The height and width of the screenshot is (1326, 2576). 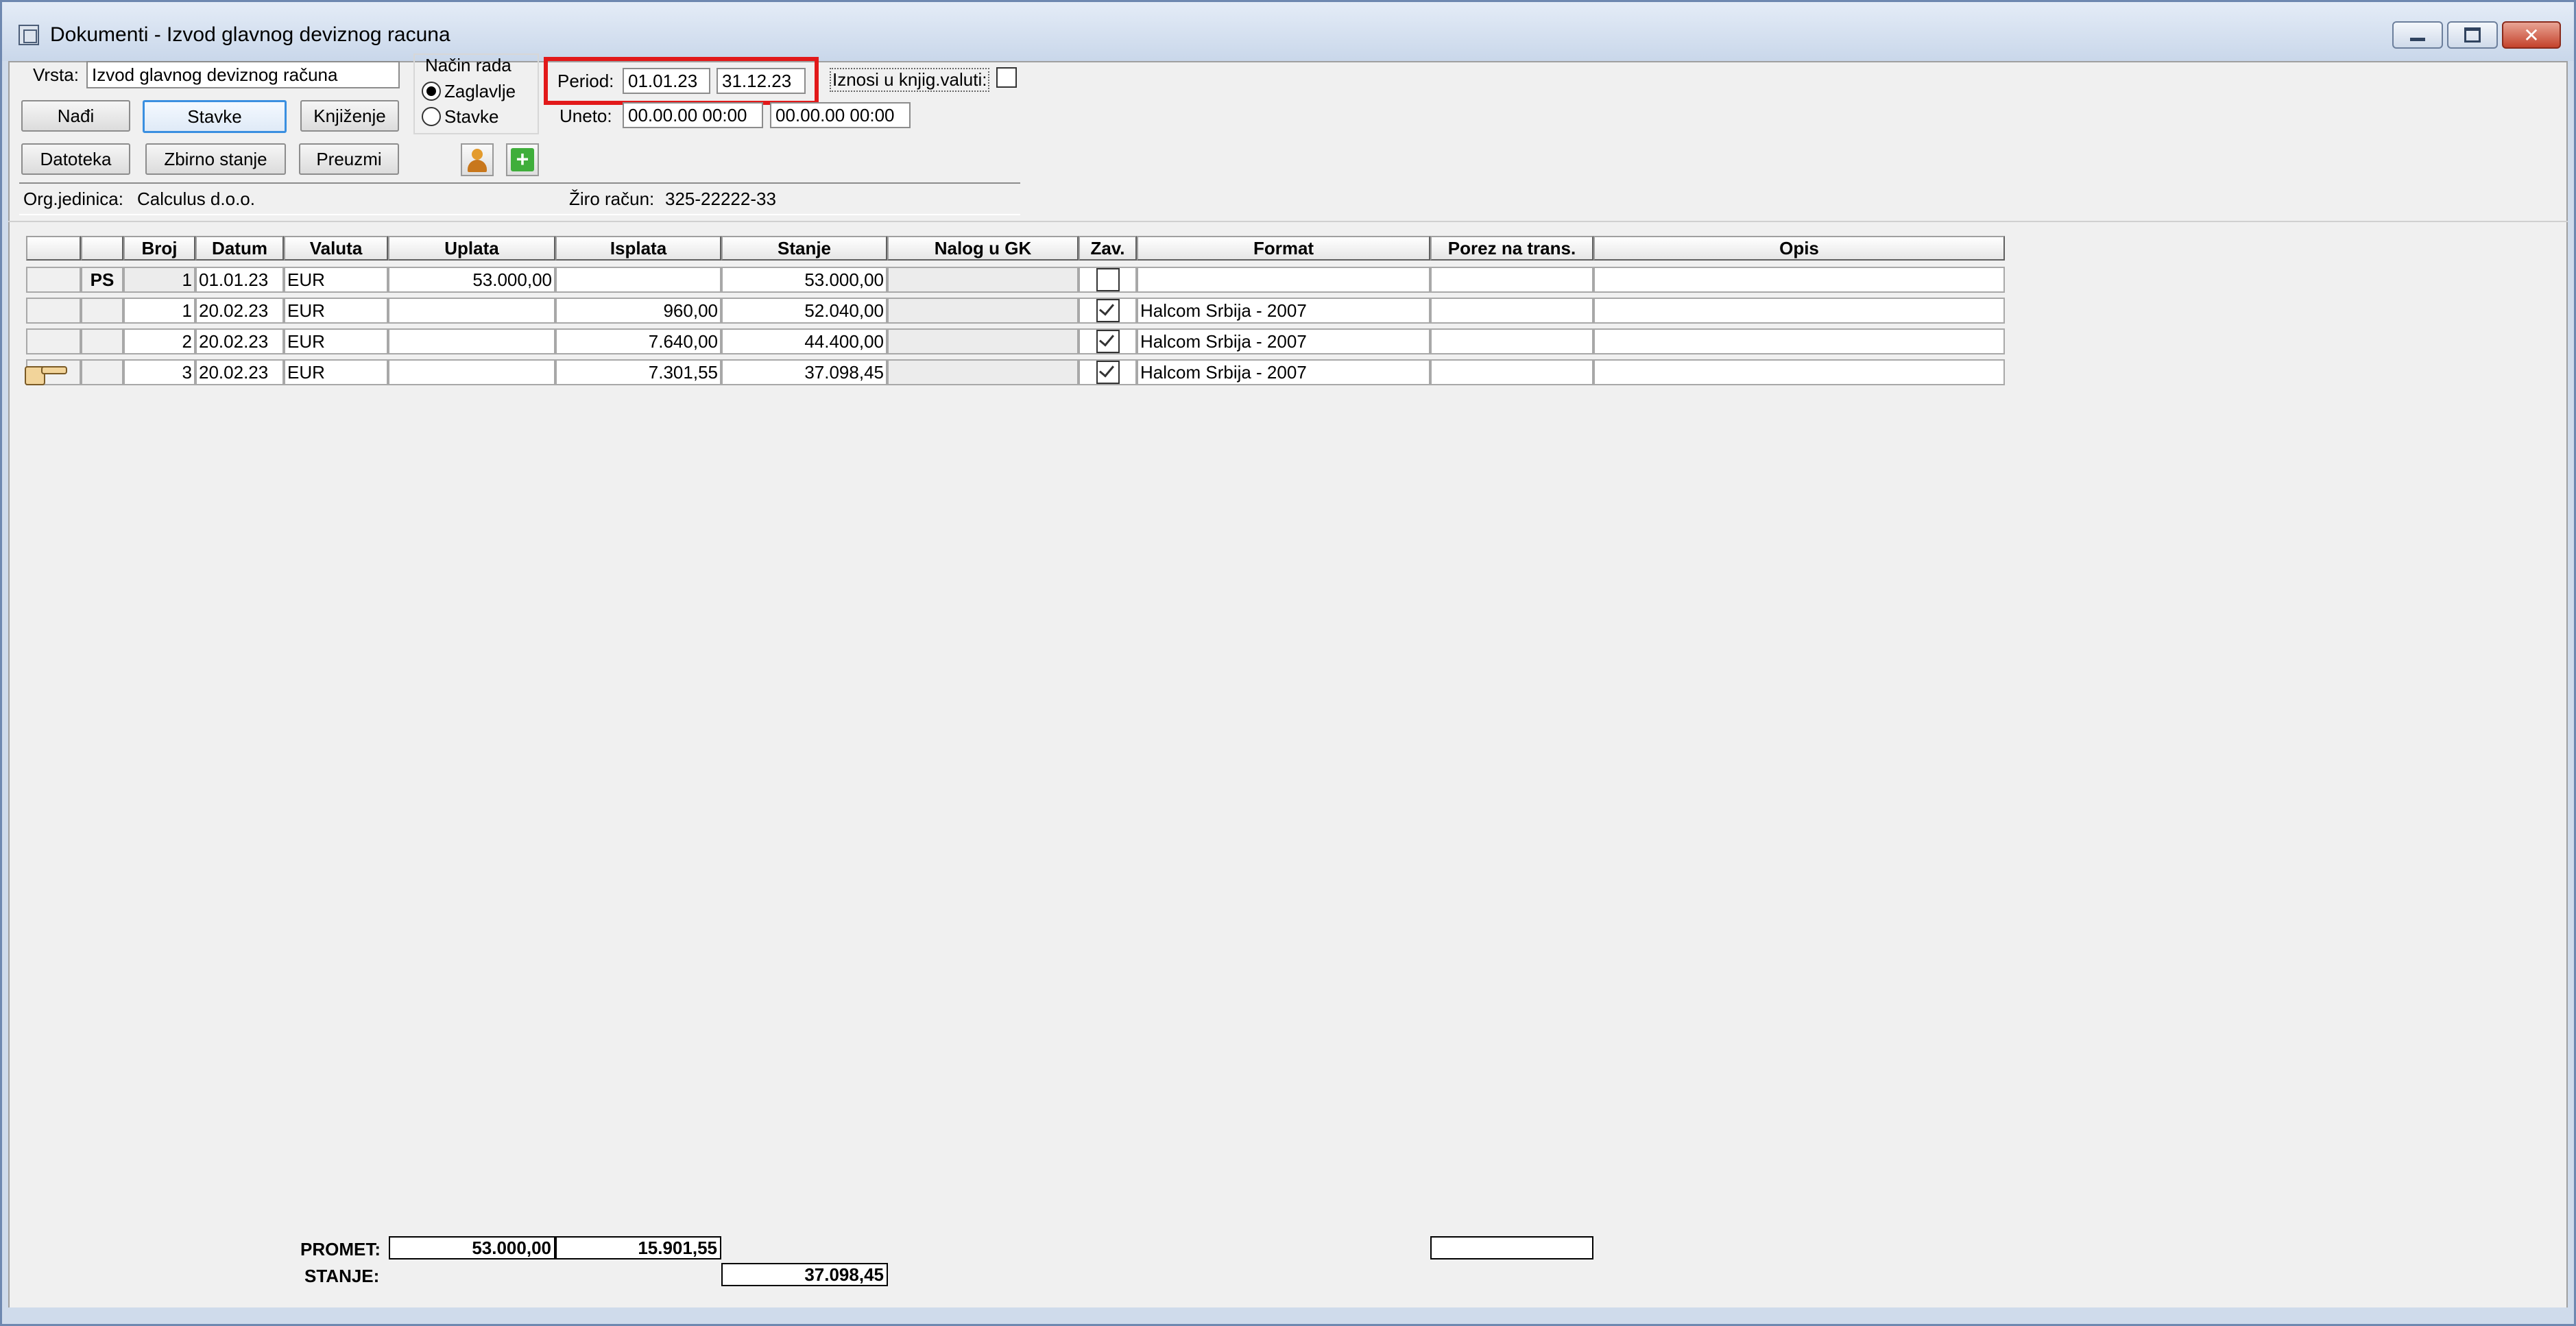 I want to click on knjizenje-button: Knjiženje, so click(x=349, y=116).